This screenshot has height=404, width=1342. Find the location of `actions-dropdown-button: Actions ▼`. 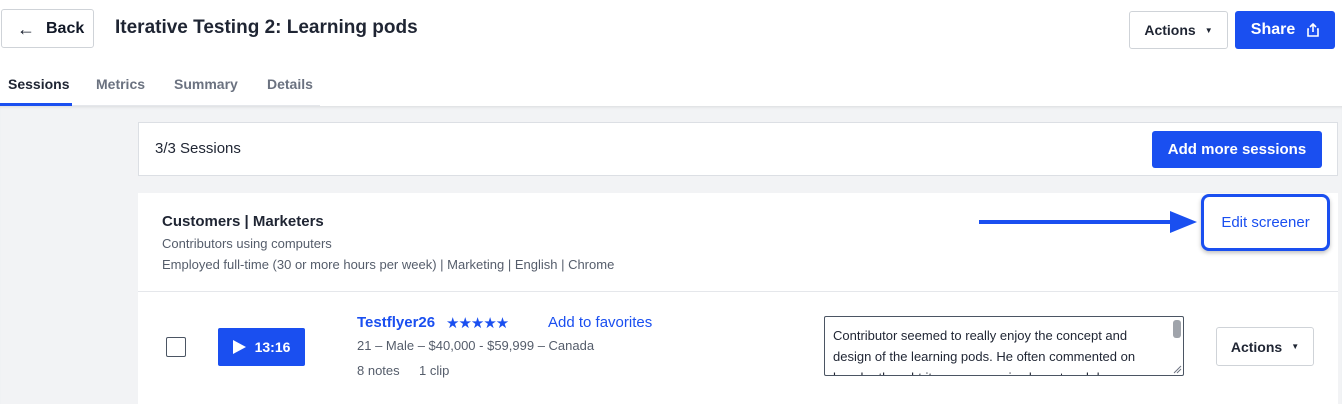

actions-dropdown-button: Actions ▼ is located at coordinates (1178, 30).